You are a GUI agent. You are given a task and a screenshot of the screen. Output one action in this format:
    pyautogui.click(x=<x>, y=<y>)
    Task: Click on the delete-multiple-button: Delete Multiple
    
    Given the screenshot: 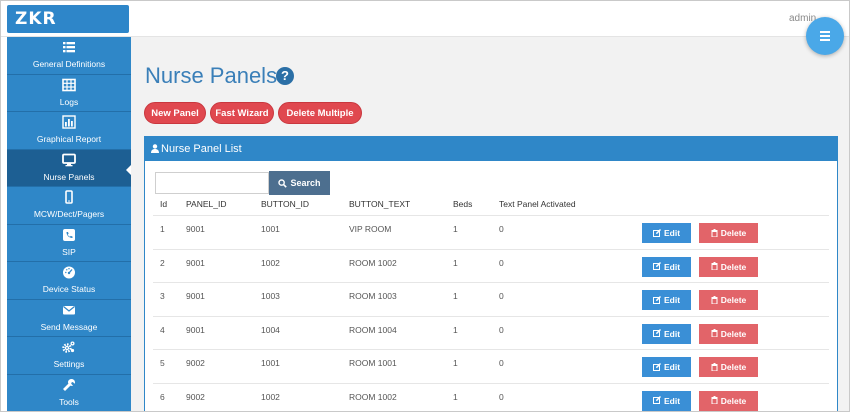 What is the action you would take?
    pyautogui.click(x=320, y=113)
    